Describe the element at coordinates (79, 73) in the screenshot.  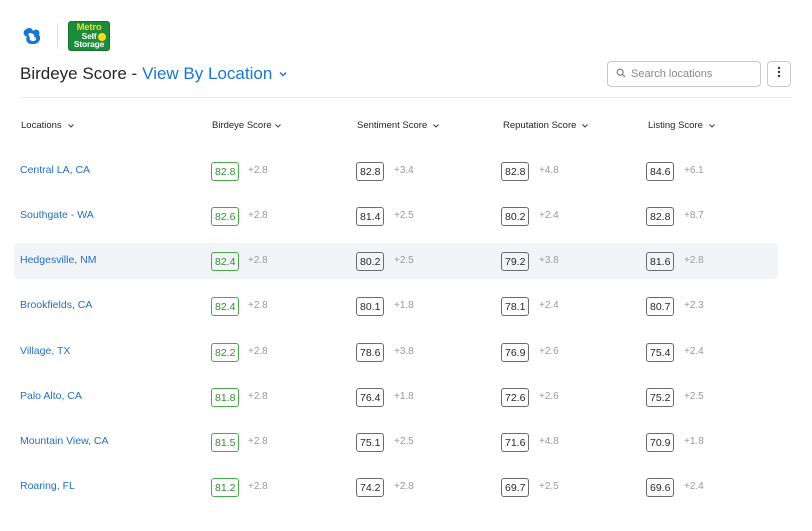
I see `page-title: Birdeye Score -` at that location.